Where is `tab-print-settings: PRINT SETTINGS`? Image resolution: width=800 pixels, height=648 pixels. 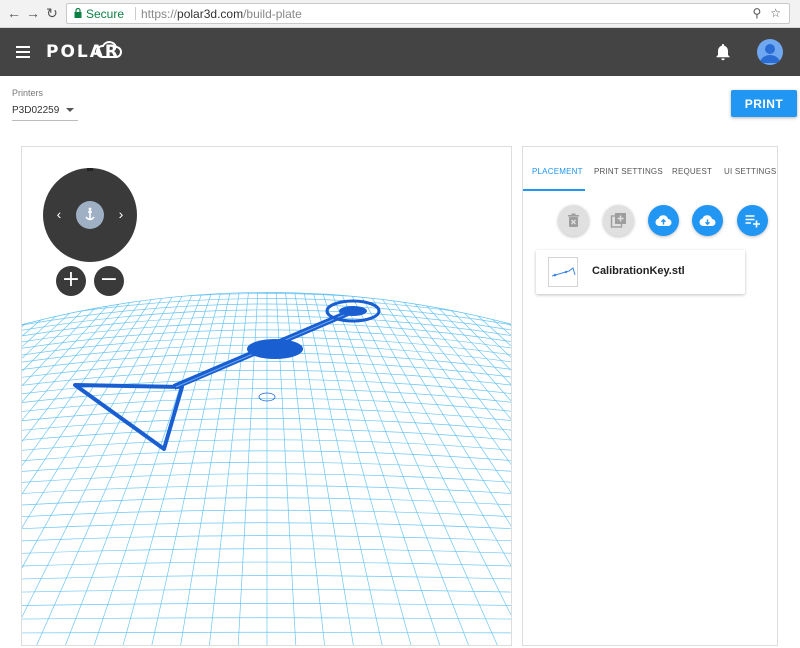 tab-print-settings: PRINT SETTINGS is located at coordinates (628, 171).